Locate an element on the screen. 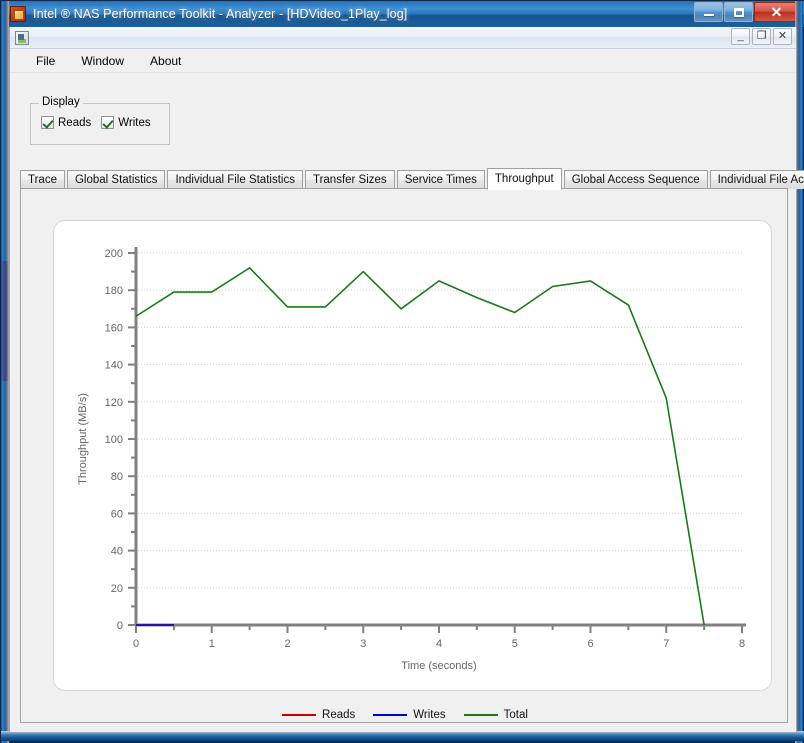  svg-text: 180 is located at coordinates (114, 291).